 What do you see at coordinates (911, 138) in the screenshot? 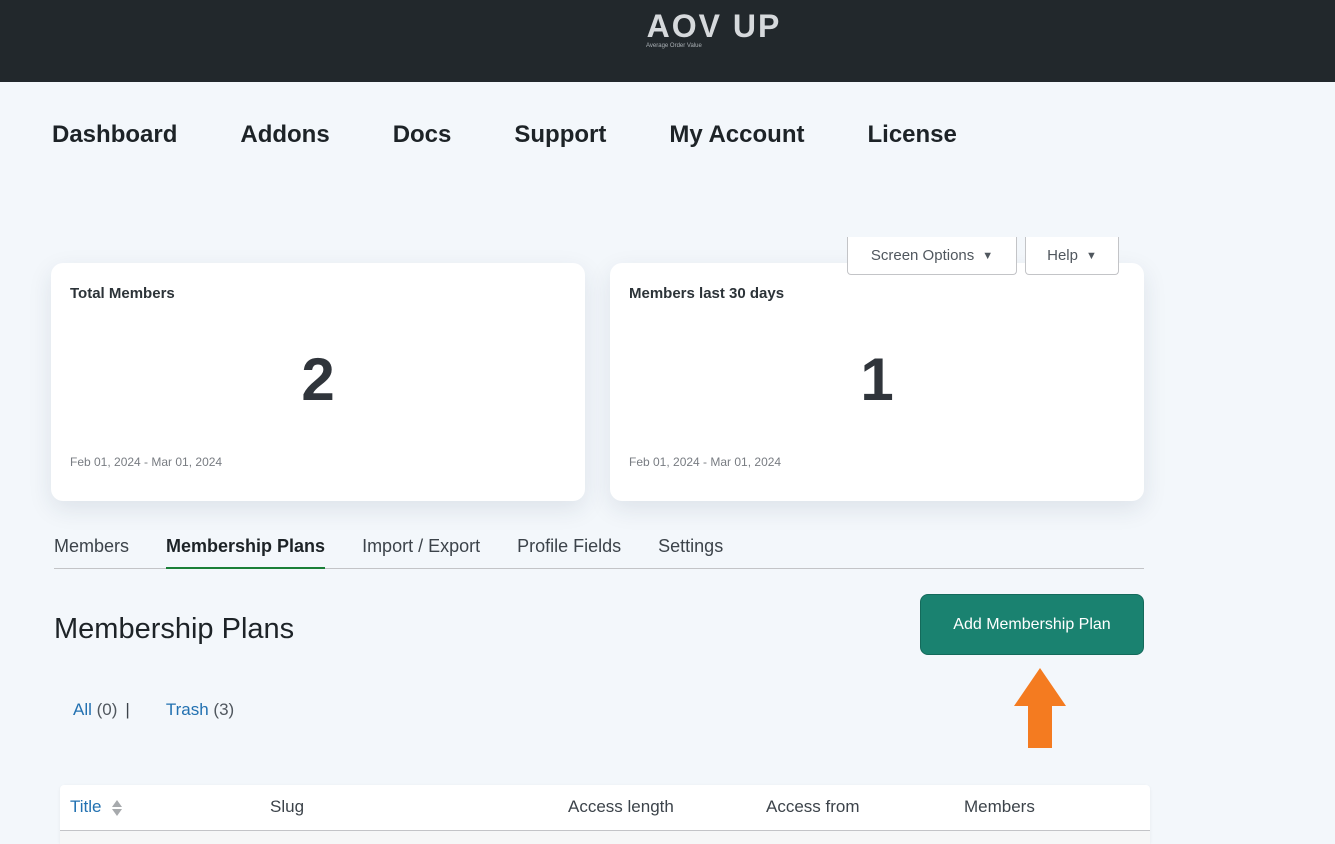
I see `nav-license: License` at bounding box center [911, 138].